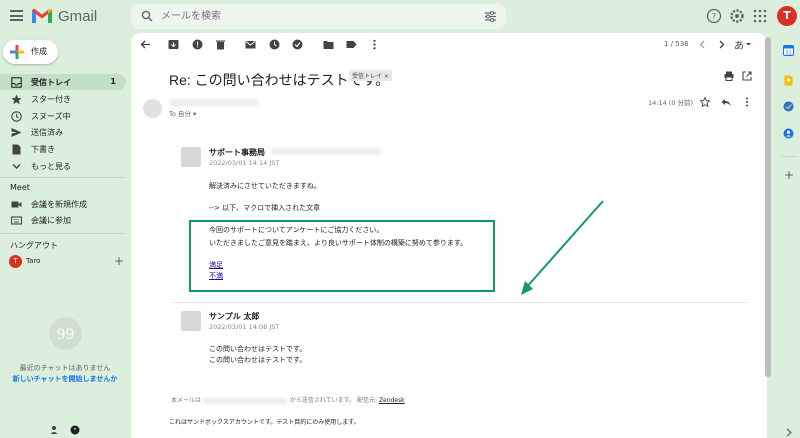 This screenshot has width=800, height=438. Describe the element at coordinates (788, 50) in the screenshot. I see `calendar-icon: 31` at that location.